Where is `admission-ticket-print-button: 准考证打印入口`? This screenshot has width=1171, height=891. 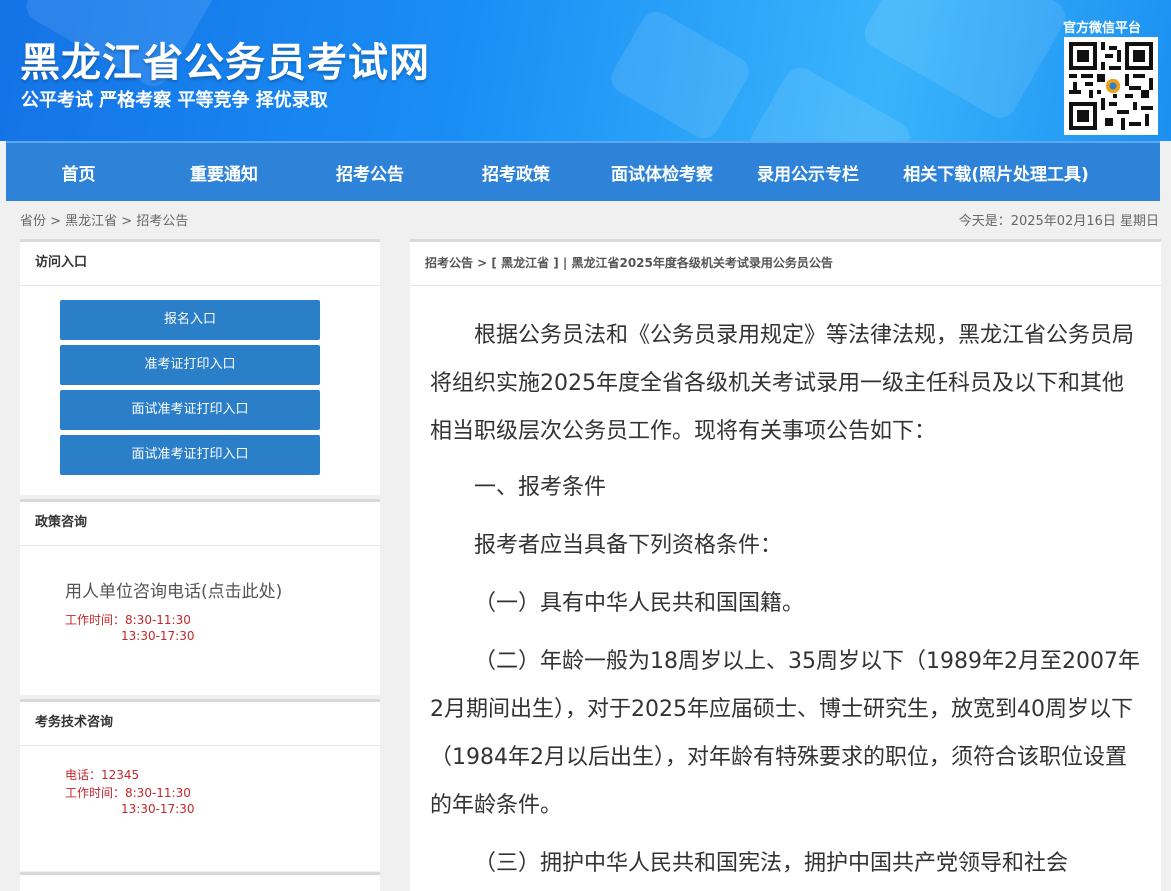 admission-ticket-print-button: 准考证打印入口 is located at coordinates (190, 365).